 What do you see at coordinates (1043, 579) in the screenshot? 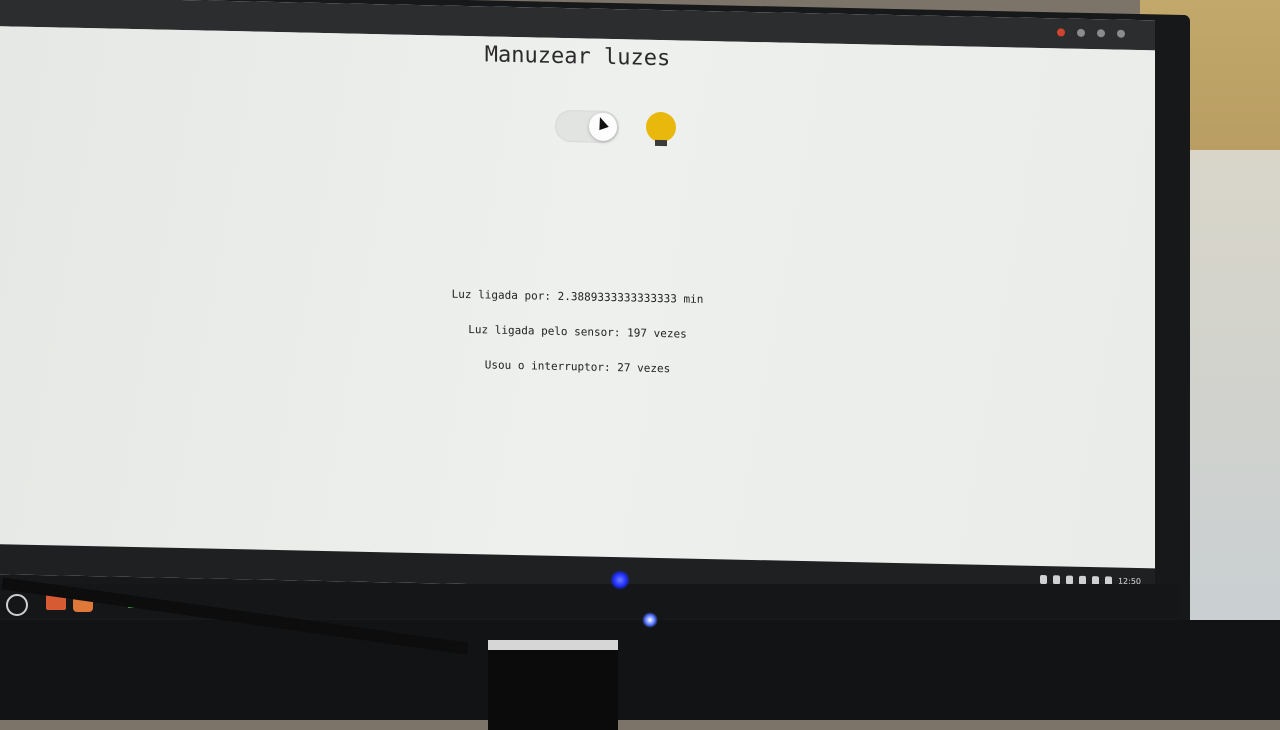
I see `bluetooth-icon` at bounding box center [1043, 579].